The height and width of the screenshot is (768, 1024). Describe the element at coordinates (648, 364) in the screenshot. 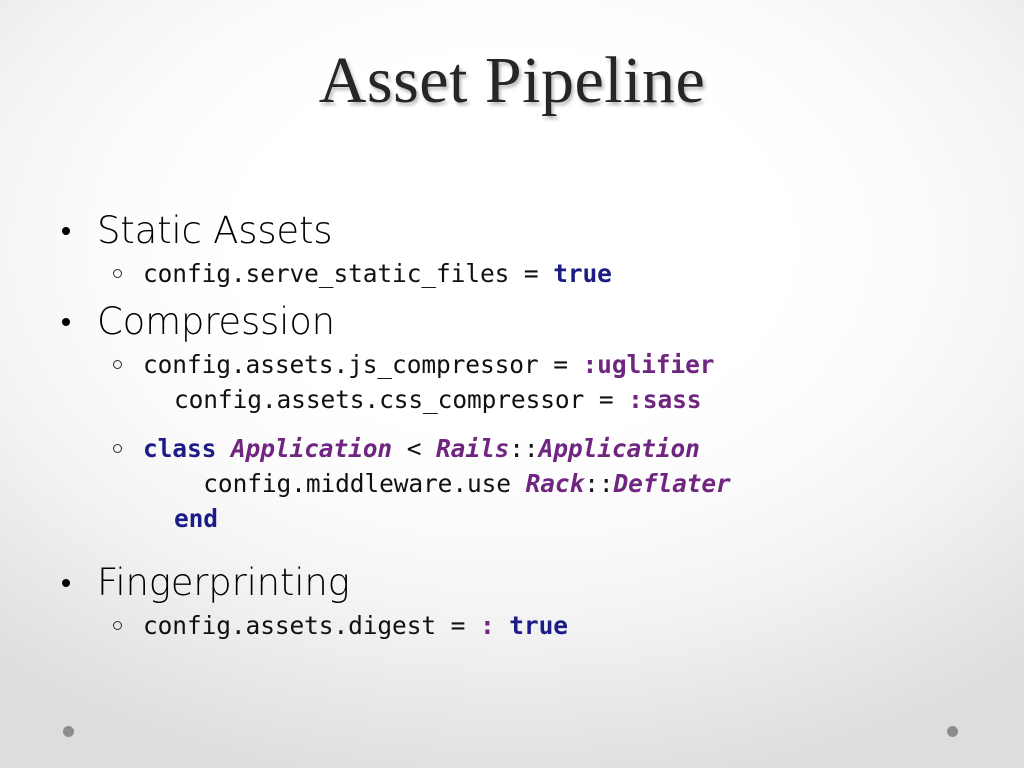

I see `code-token-sym: :uglifier` at that location.